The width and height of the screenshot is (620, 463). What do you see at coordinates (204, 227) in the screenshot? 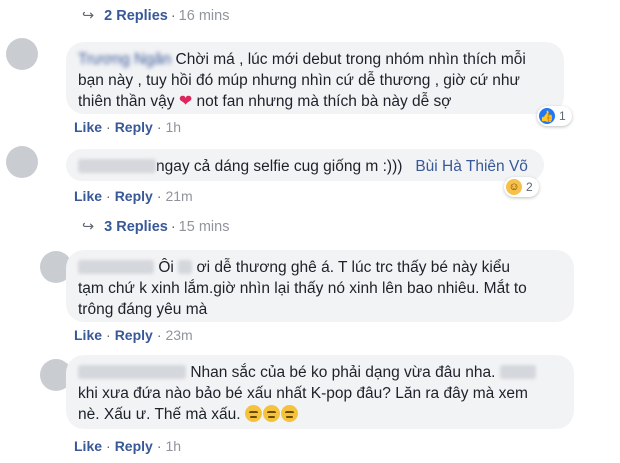
I see `replies-time: 15 mins` at bounding box center [204, 227].